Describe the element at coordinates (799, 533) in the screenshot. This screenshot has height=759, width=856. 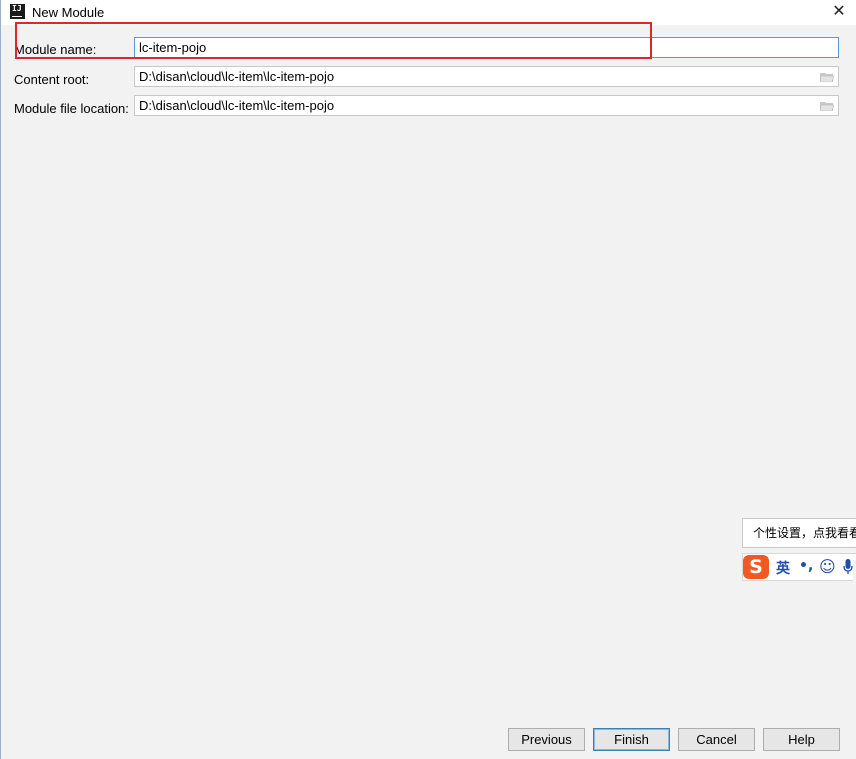
I see `ime-tooltip: 个性设置，点我看看` at that location.